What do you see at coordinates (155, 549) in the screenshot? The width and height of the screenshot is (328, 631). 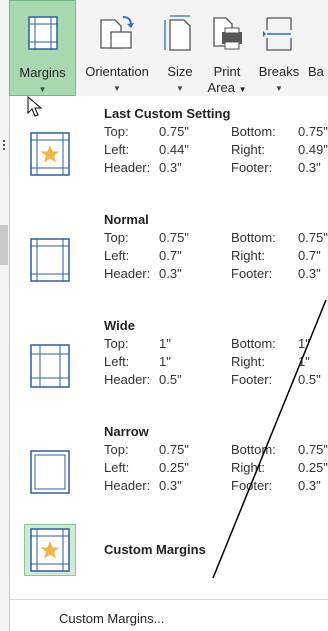 I see `custom-margins-label: Custom Margins` at bounding box center [155, 549].